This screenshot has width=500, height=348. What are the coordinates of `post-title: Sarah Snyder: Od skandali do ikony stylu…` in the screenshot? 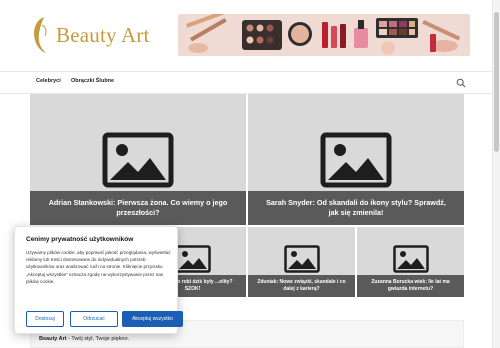 It's located at (356, 208).